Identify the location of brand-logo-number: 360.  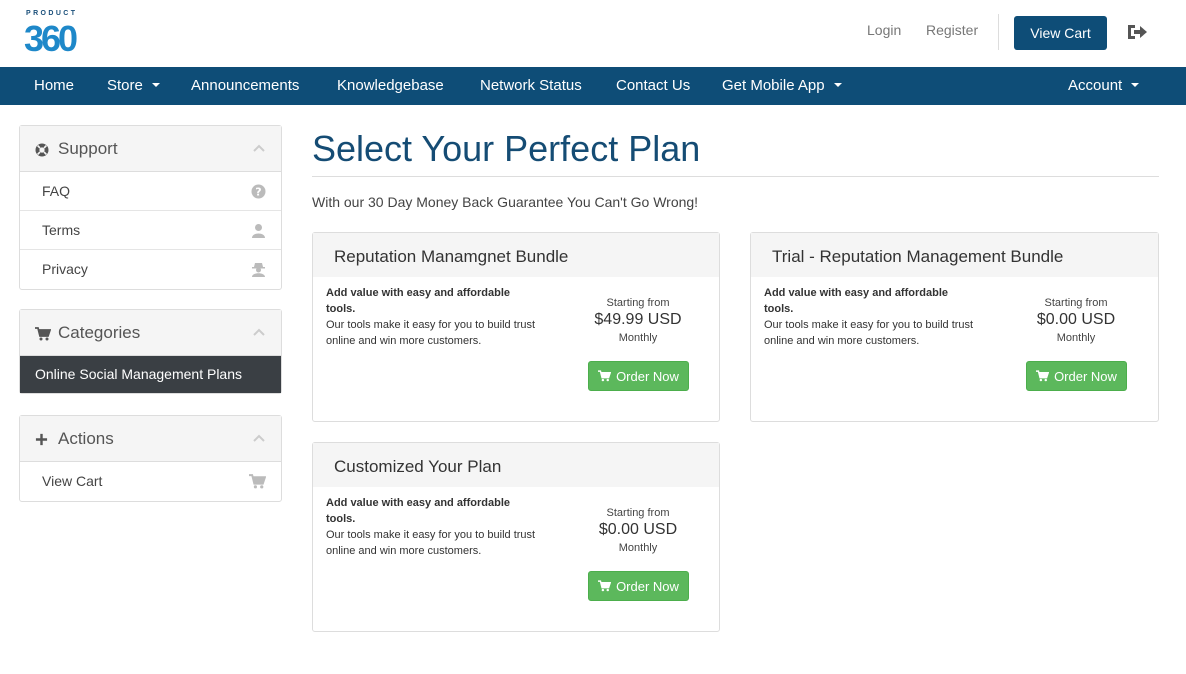
(50, 37).